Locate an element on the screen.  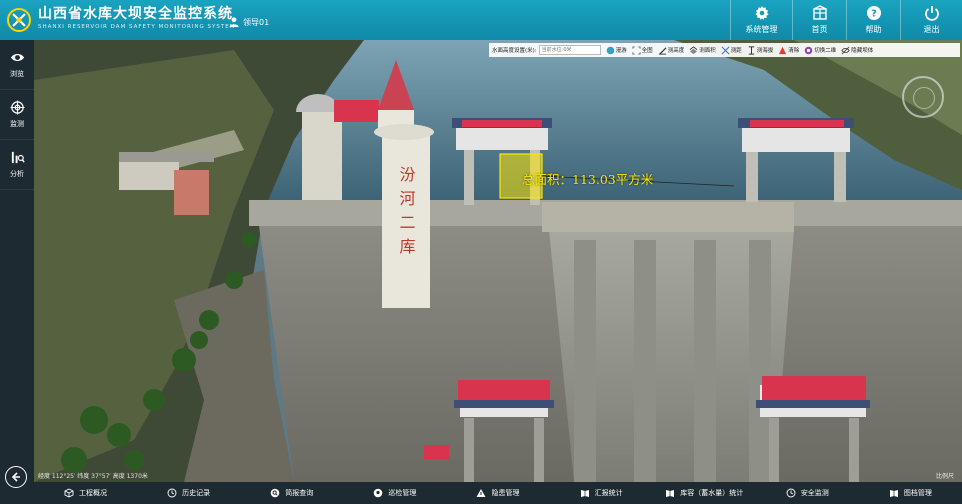
bottom-item-label: 巡检管理 is located at coordinates (402, 493).